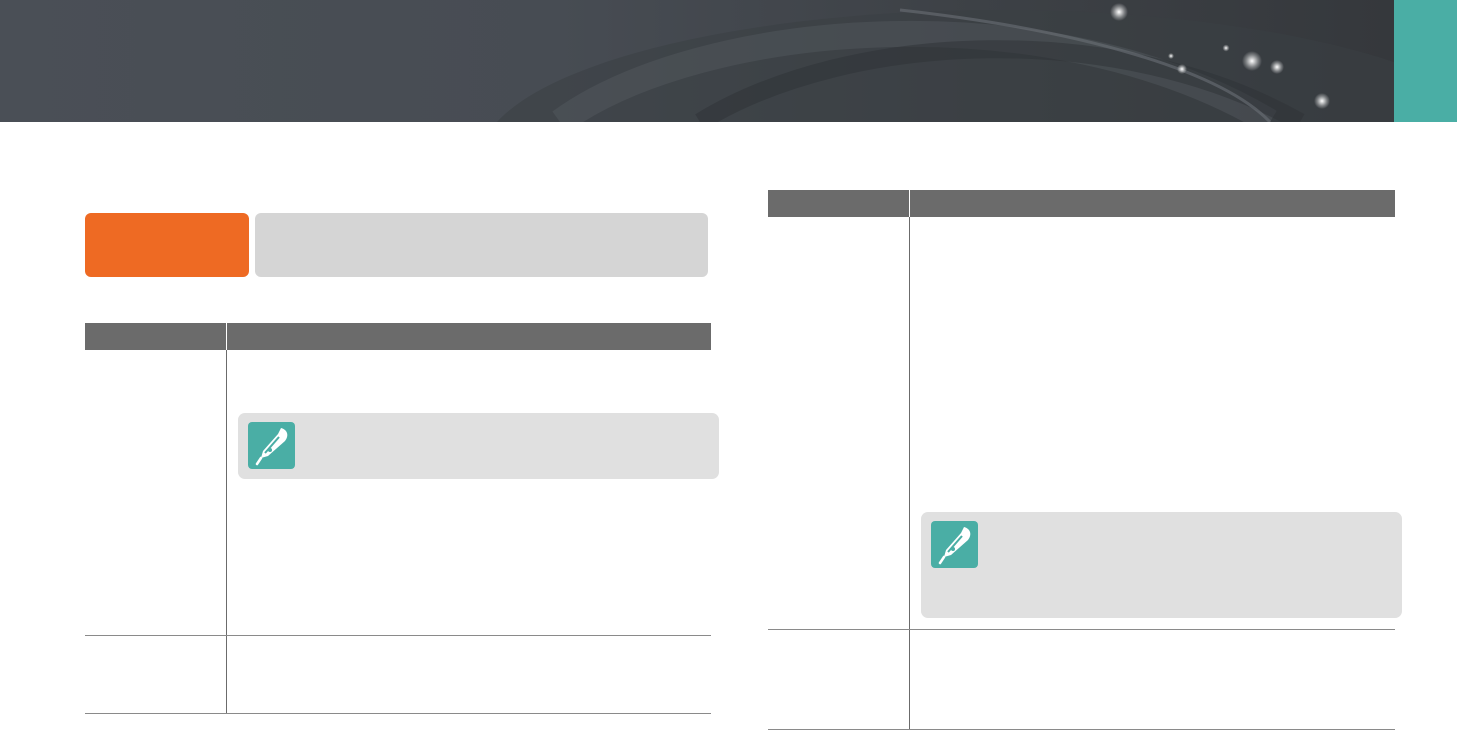 This screenshot has width=1457, height=730. Describe the element at coordinates (398, 713) in the screenshot. I see `table-bottom-rule` at that location.